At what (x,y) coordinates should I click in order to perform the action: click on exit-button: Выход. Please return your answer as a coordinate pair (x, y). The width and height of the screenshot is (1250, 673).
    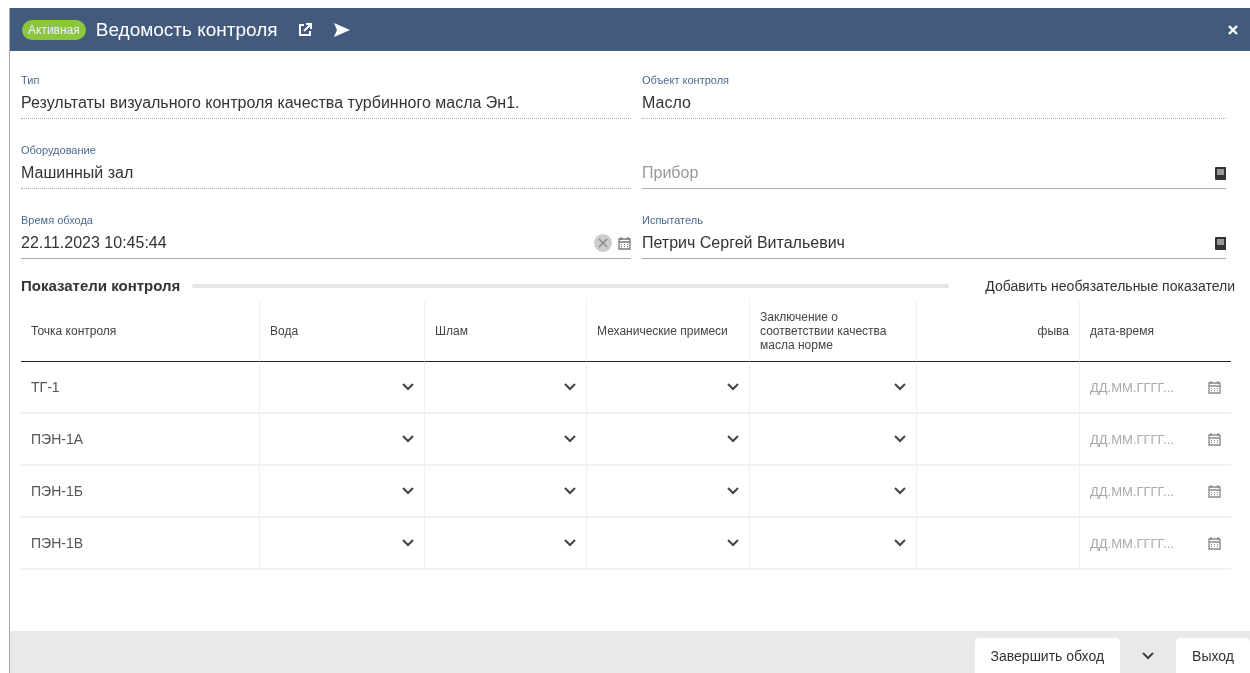
    Looking at the image, I should click on (1213, 655).